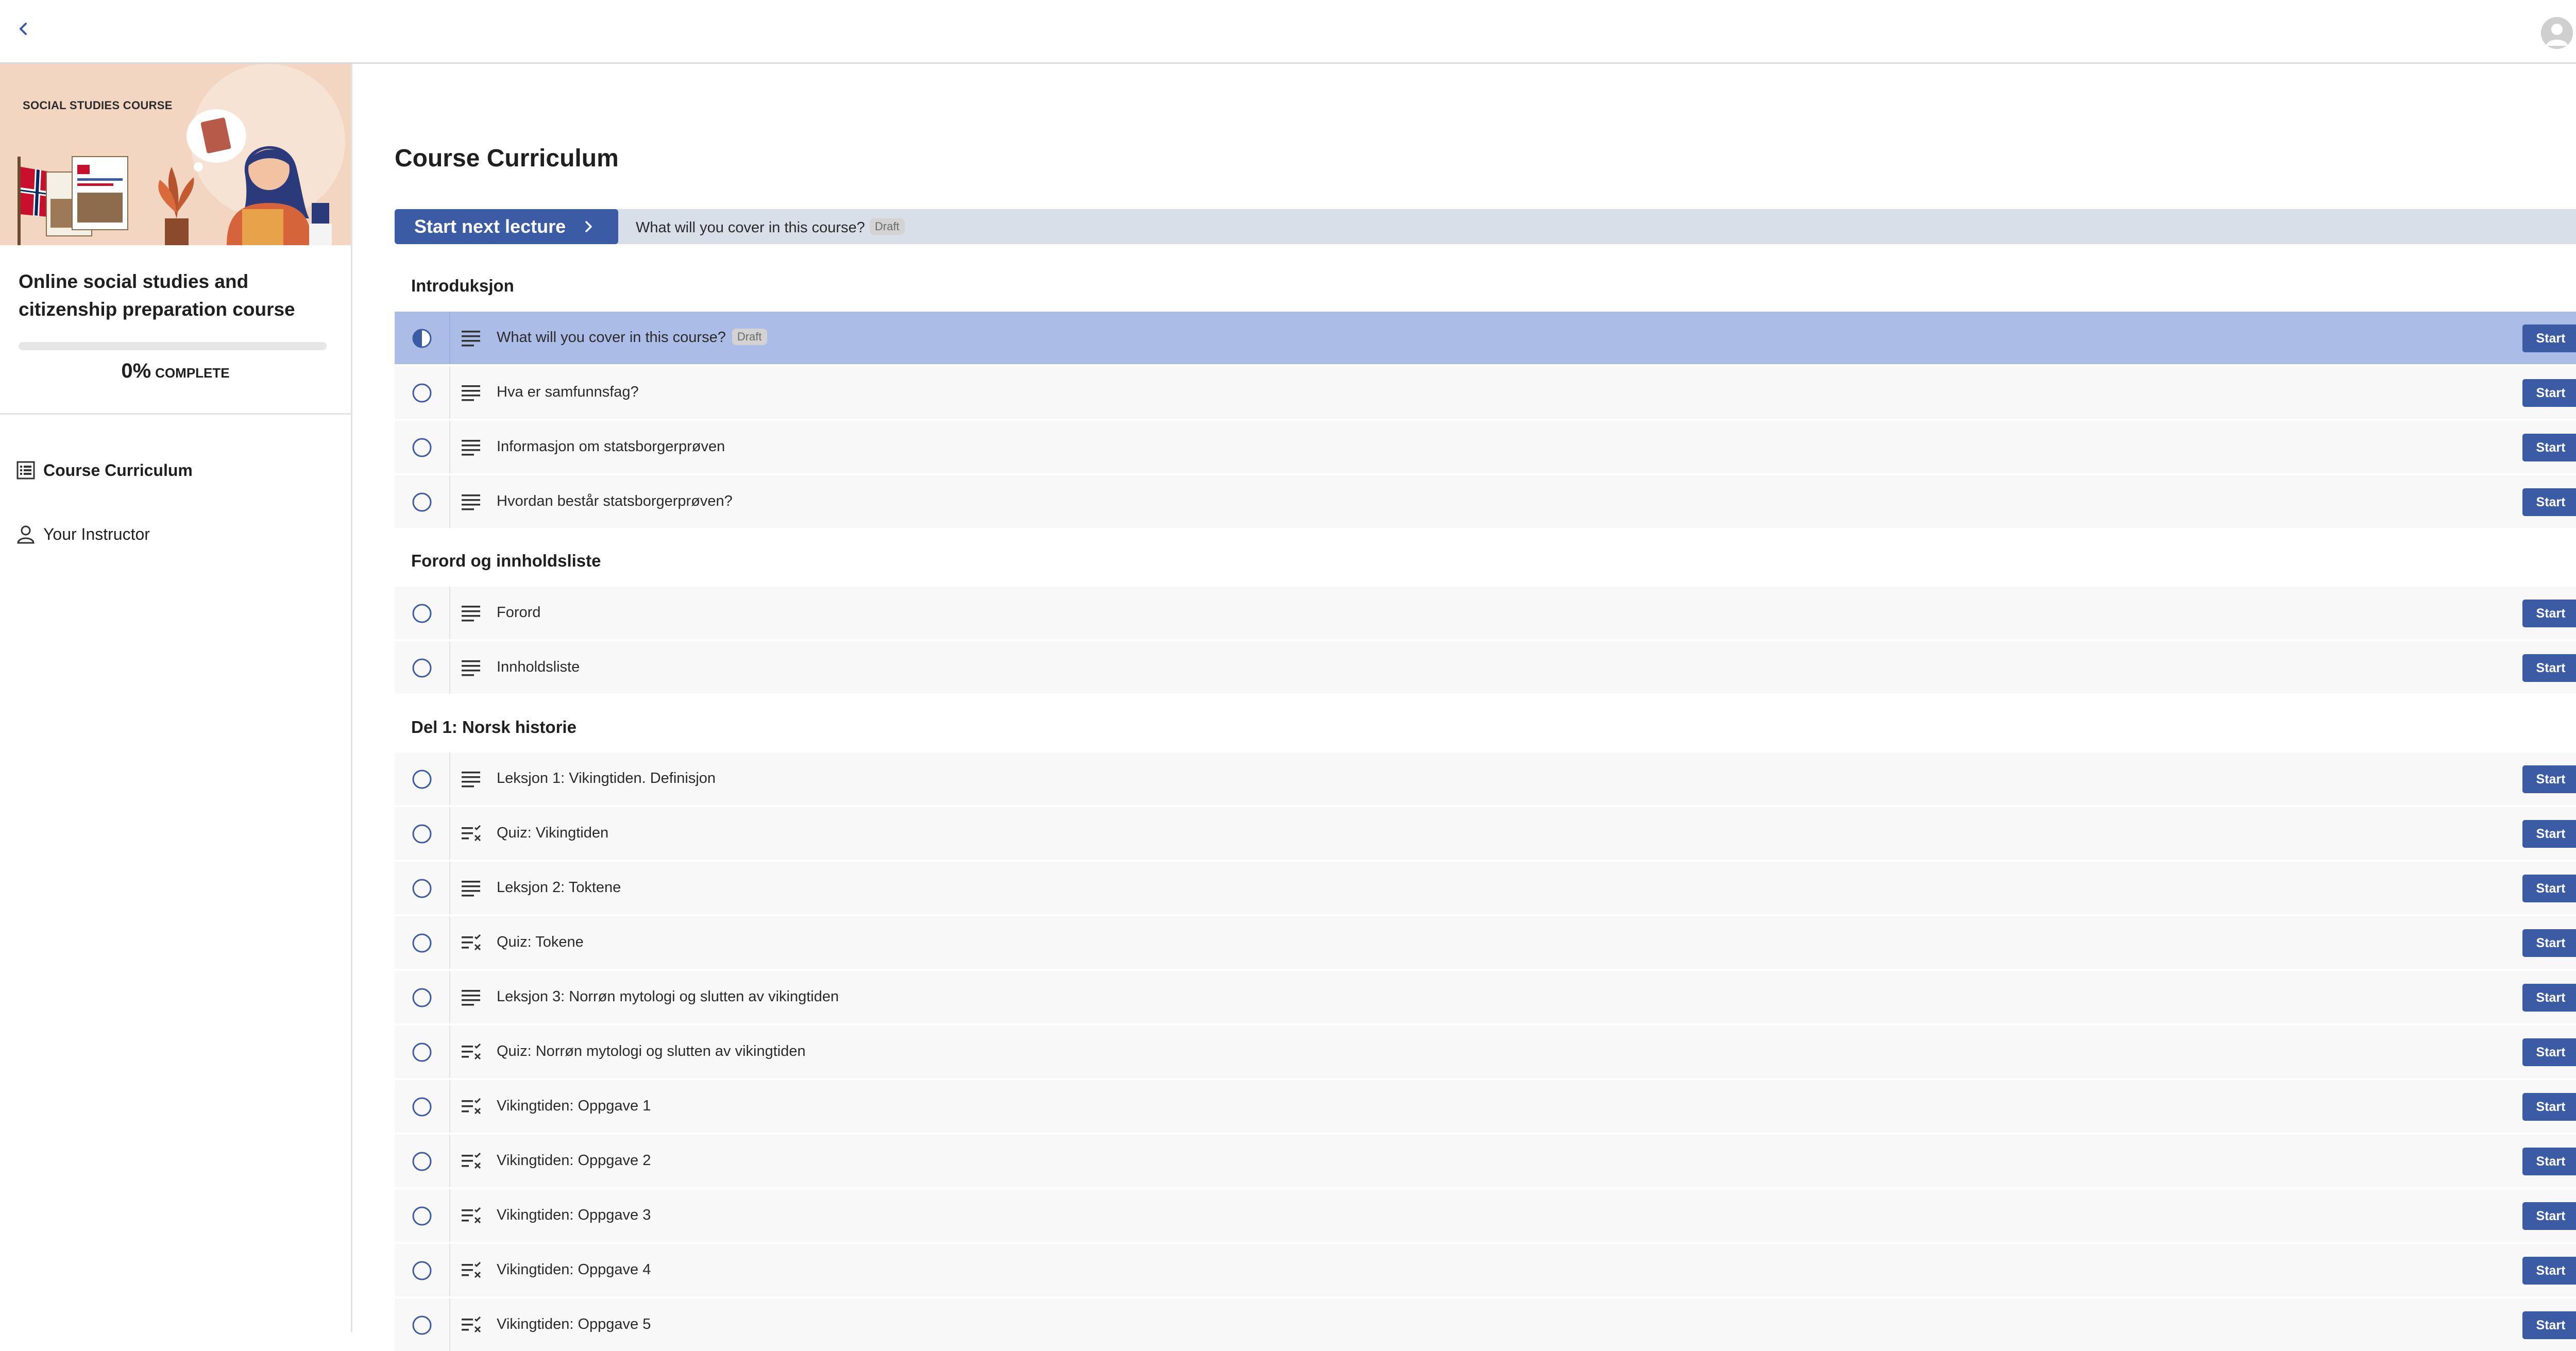 The height and width of the screenshot is (1351, 2576). Describe the element at coordinates (1485, 667) in the screenshot. I see `lecture-row: Innholdsliste Start` at that location.